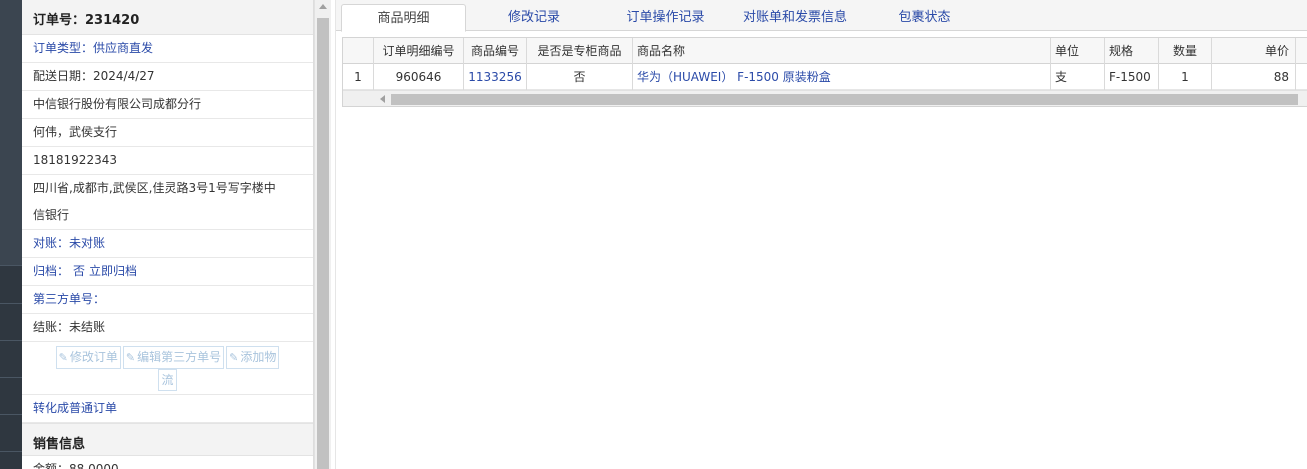 This screenshot has width=1307, height=469. I want to click on edit-order-button: ✎ 修改订单, so click(88, 357).